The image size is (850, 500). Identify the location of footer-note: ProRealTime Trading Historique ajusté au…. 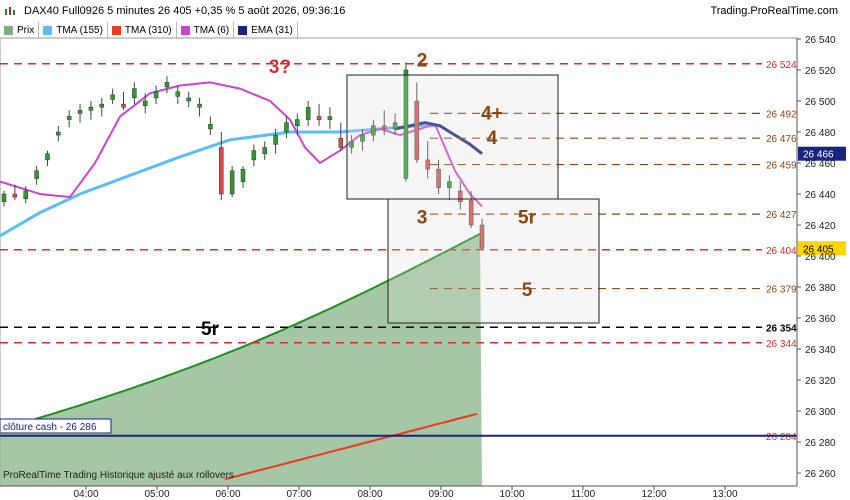
(118, 475).